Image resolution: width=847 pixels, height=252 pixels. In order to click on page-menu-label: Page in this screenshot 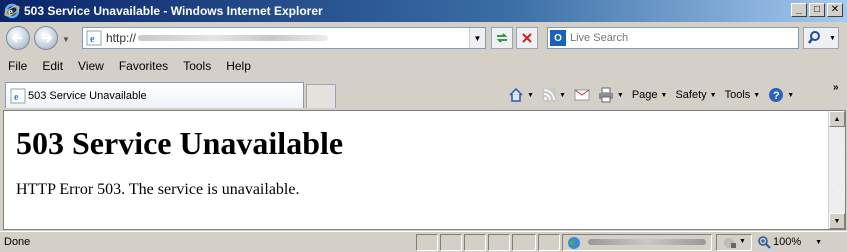, I will do `click(644, 95)`.